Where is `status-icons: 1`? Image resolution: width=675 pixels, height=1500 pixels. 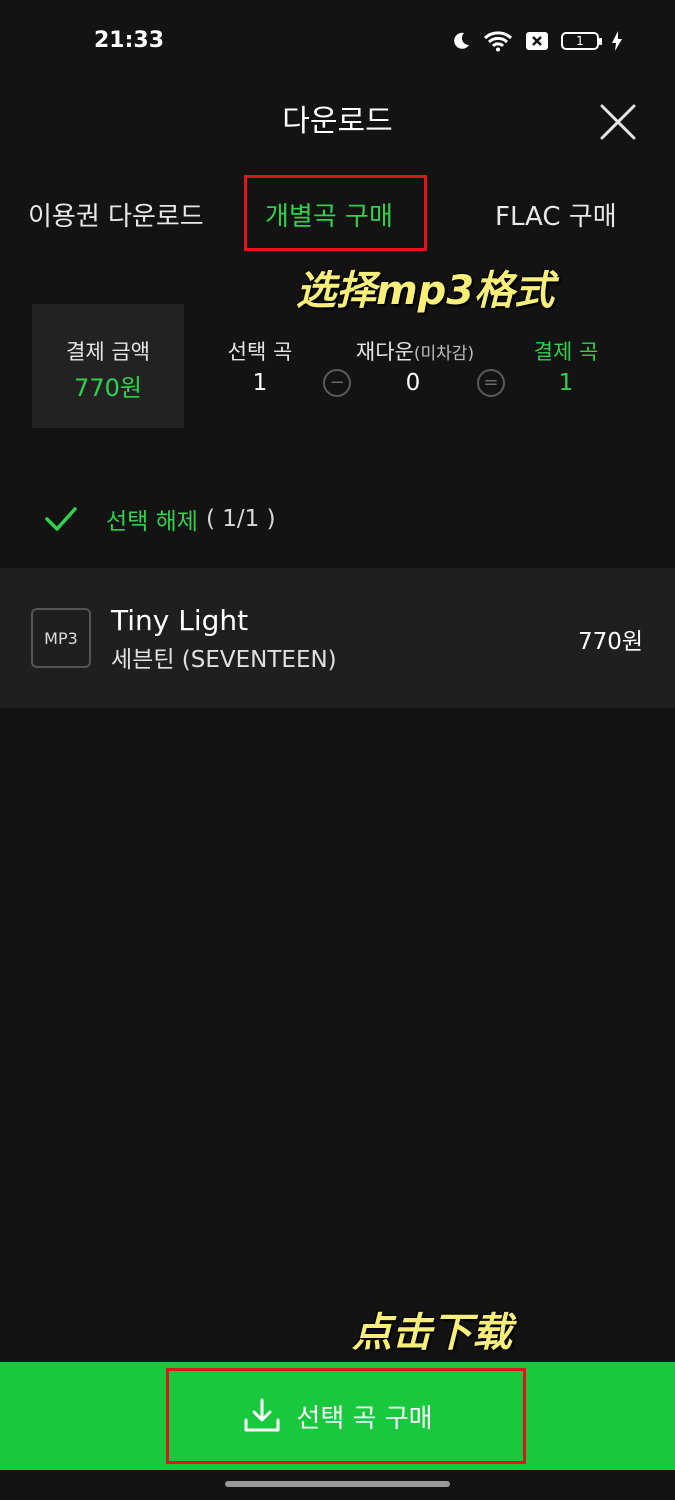
status-icons: 1 is located at coordinates (537, 41).